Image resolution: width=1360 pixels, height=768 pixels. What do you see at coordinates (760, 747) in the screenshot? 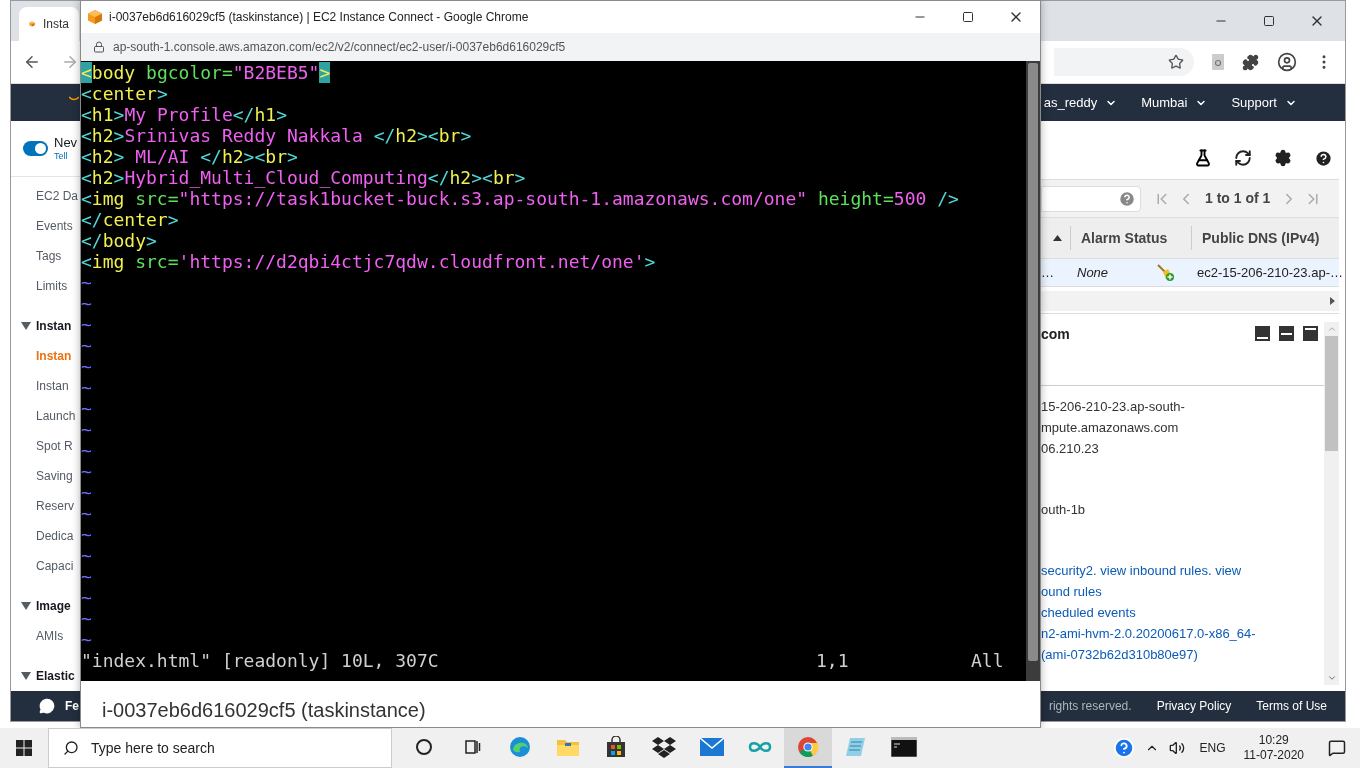
I see `infinity-icon` at bounding box center [760, 747].